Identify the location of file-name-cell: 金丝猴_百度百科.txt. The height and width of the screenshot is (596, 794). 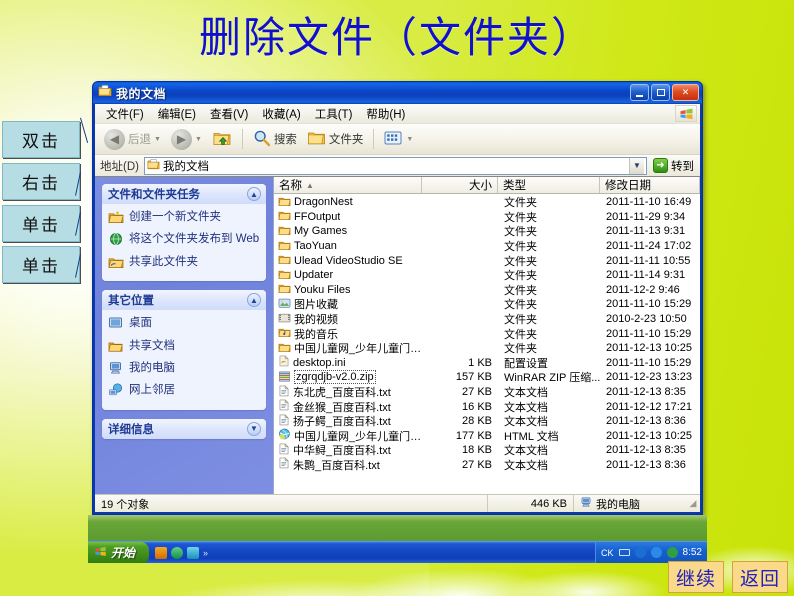
(348, 407).